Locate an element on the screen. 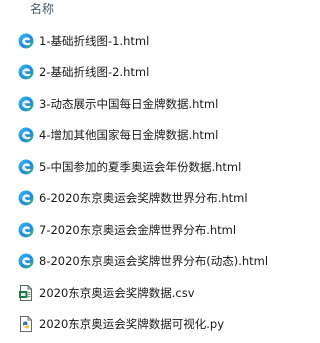 Image resolution: width=320 pixels, height=343 pixels. file-item: 4-增加其他国家每日金牌数据.html is located at coordinates (145, 135).